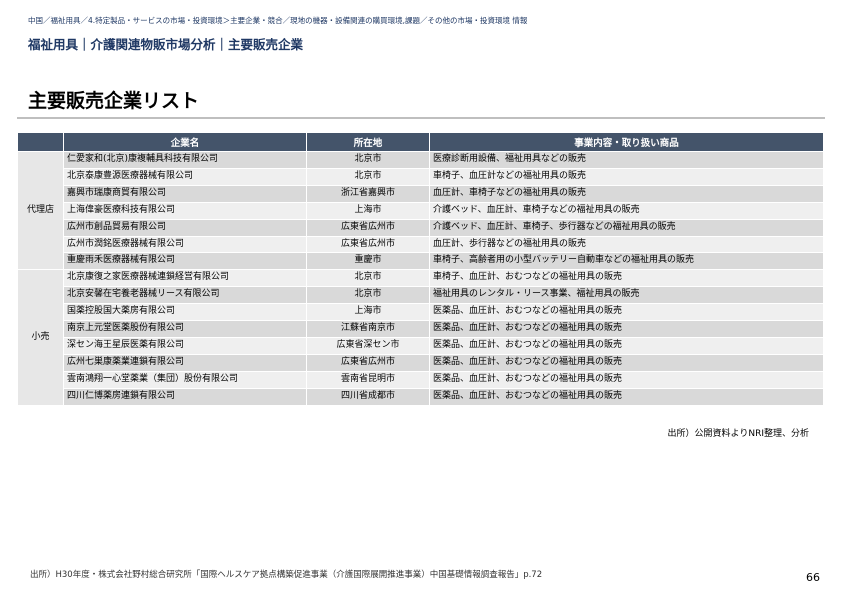 The height and width of the screenshot is (595, 842). I want to click on location-cell: 浙江省嘉興市, so click(368, 193).